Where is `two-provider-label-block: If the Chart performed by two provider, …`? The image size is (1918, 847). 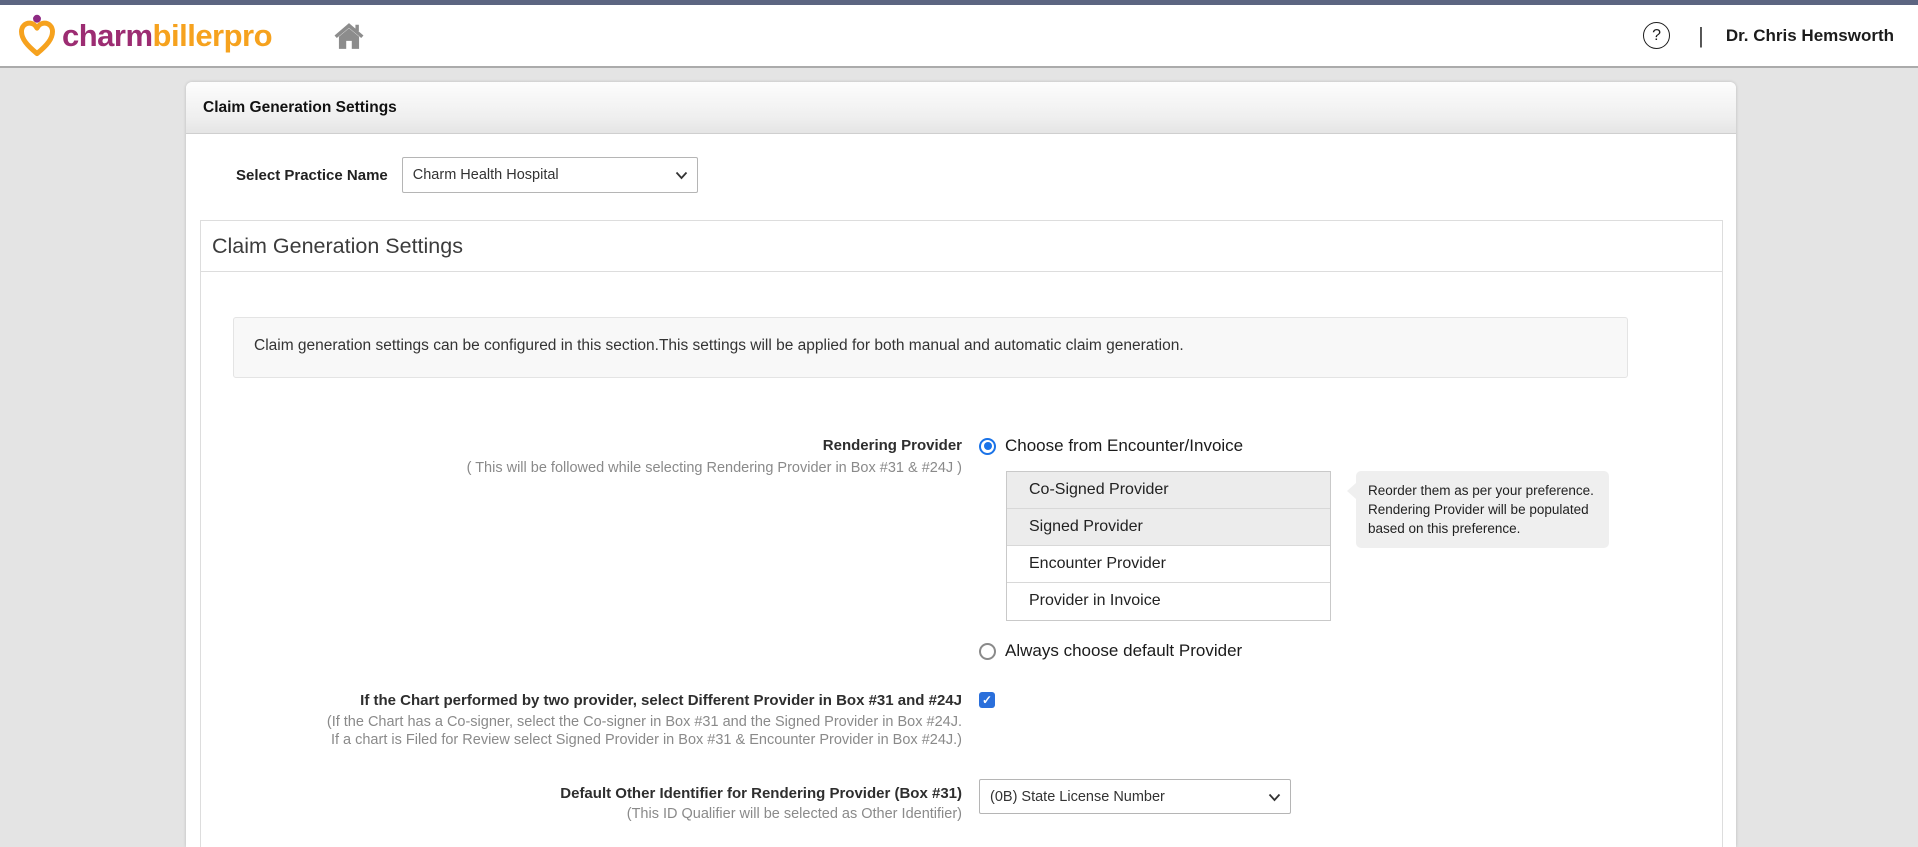
two-provider-label-block: If the Chart performed by two provider, … is located at coordinates (581, 720).